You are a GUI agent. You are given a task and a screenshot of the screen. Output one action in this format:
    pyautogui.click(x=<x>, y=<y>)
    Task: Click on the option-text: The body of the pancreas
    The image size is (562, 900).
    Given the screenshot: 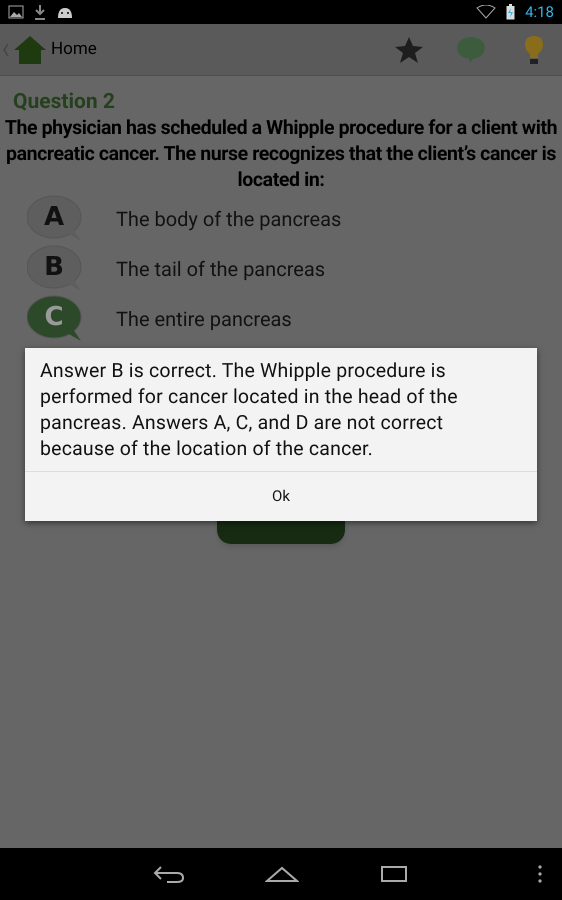 What is the action you would take?
    pyautogui.click(x=229, y=219)
    